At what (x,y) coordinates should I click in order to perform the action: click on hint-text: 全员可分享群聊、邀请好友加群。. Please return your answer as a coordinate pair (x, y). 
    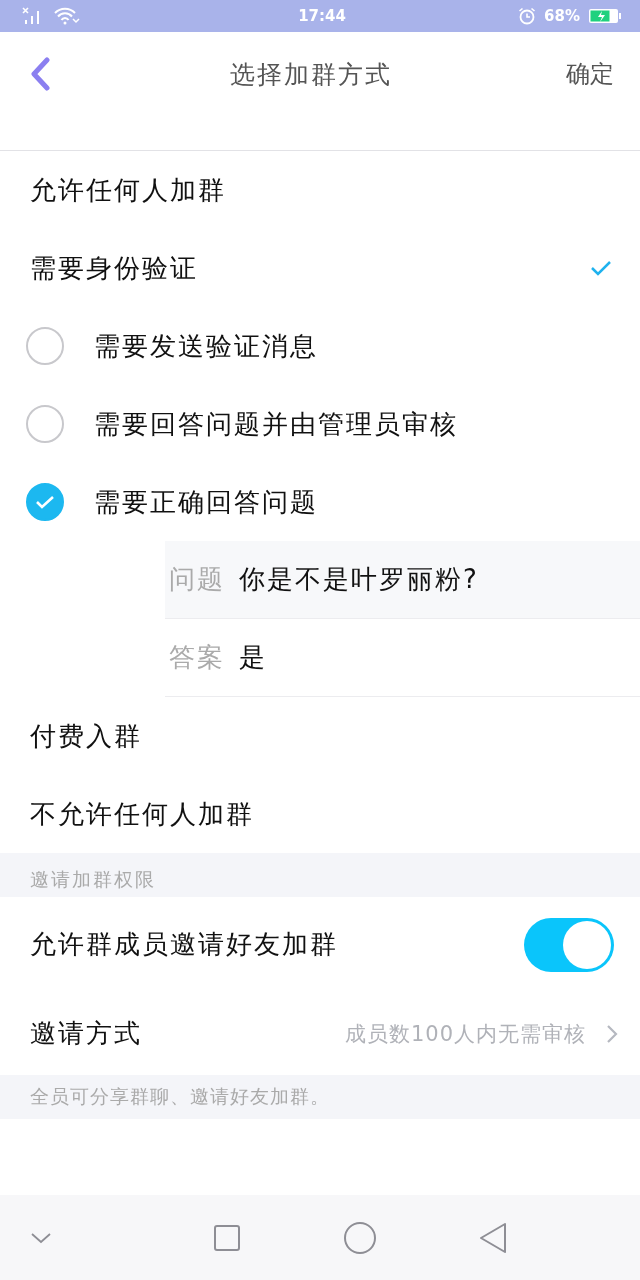
    Looking at the image, I should click on (180, 1096).